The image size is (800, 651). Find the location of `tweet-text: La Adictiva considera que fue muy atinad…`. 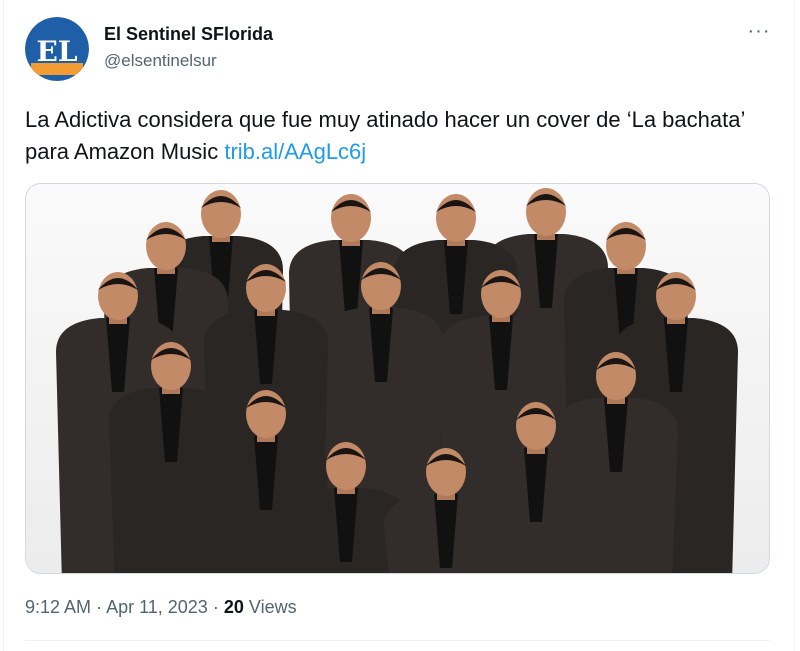

tweet-text: La Adictiva considera que fue muy atinad… is located at coordinates (385, 136).